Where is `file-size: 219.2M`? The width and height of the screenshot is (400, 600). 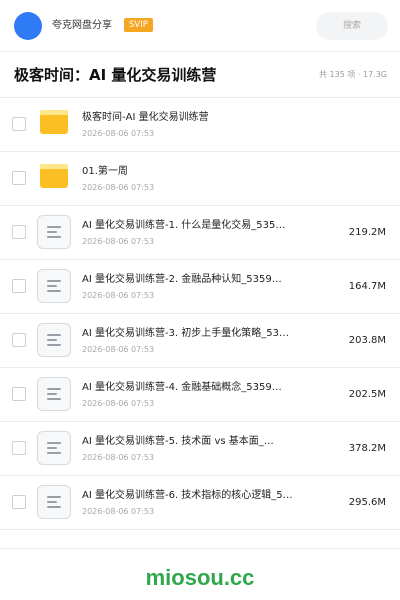 file-size: 219.2M is located at coordinates (367, 232).